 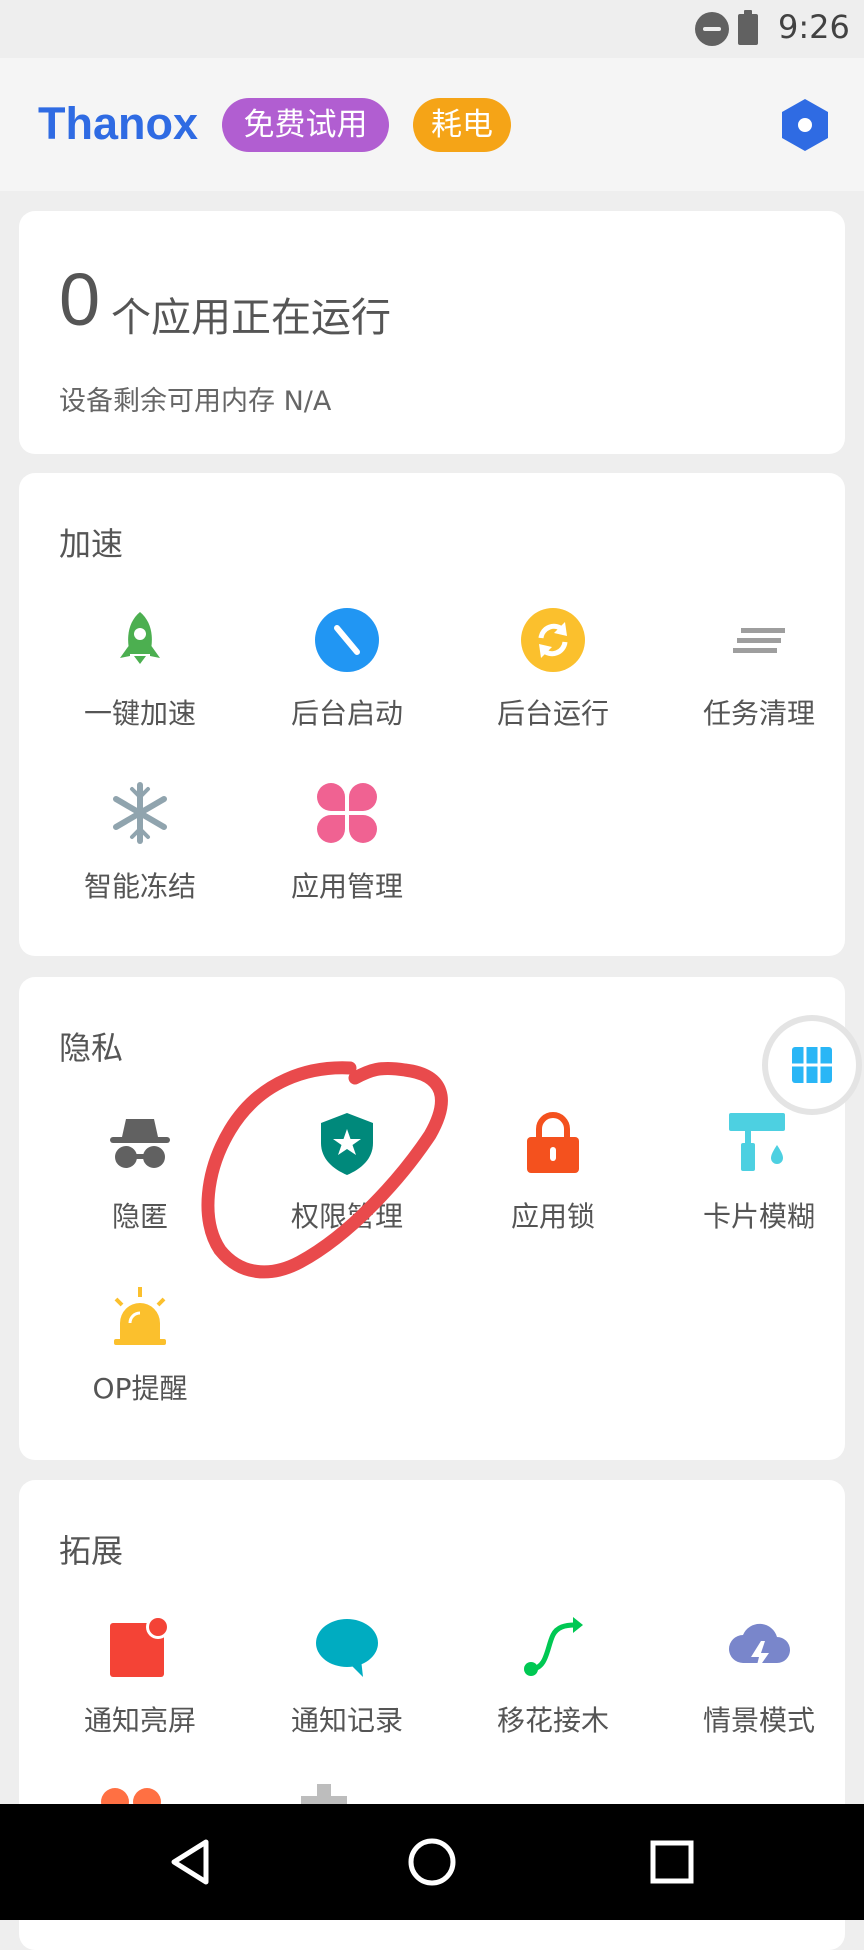 I want to click on section-title-privacy: 隐私, so click(x=91, y=1048).